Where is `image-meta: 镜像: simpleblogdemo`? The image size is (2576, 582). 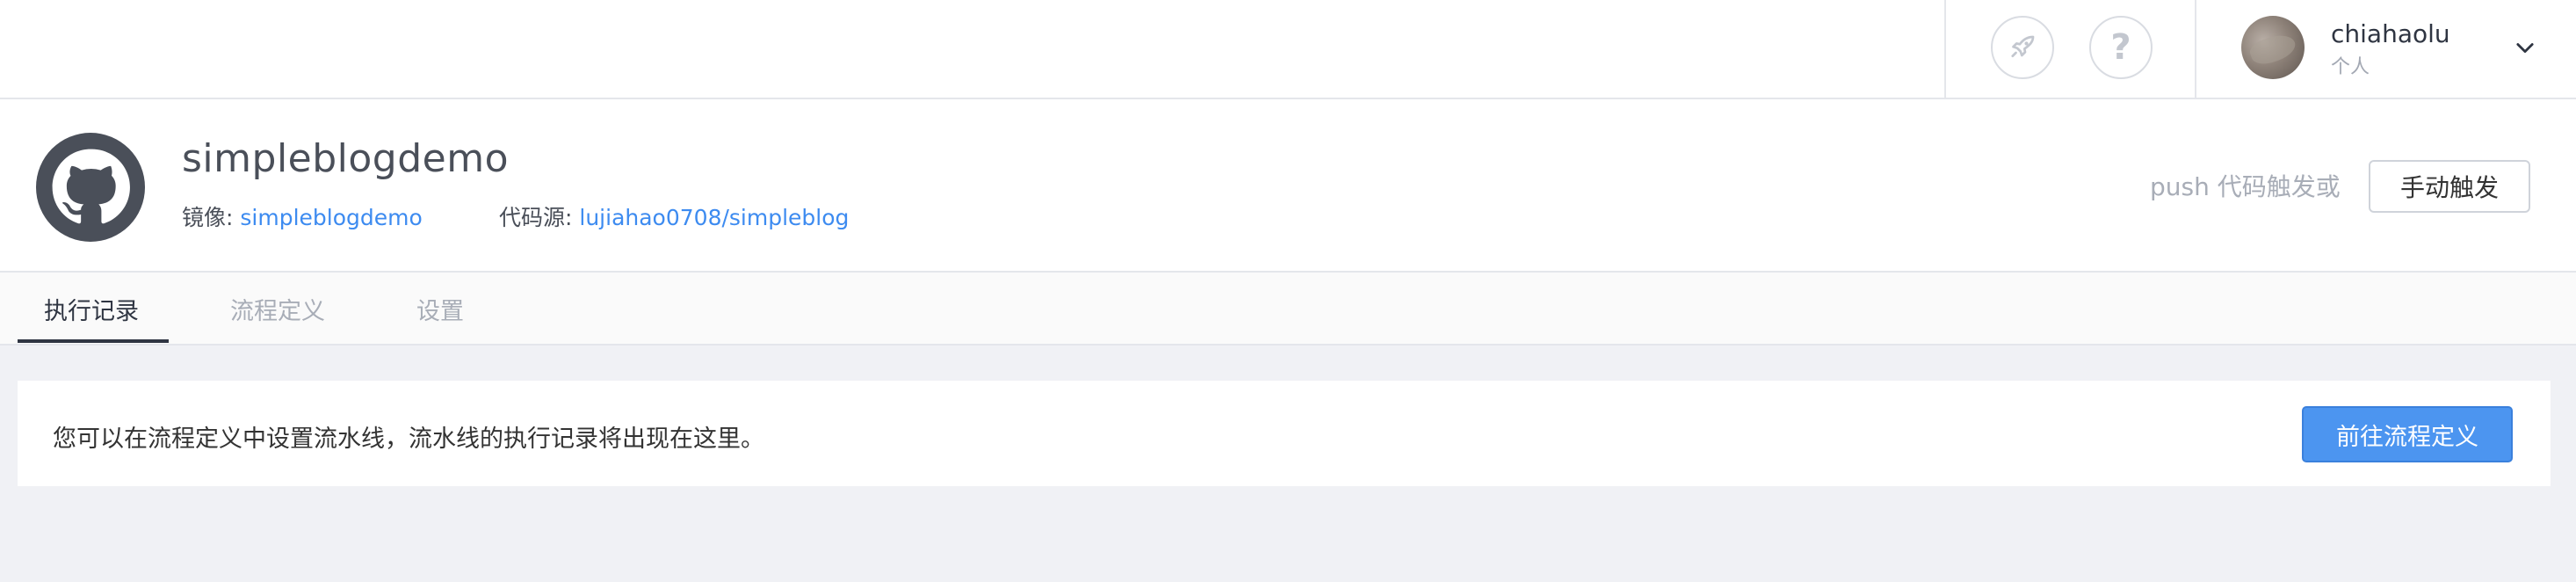 image-meta: 镜像: simpleblogdemo is located at coordinates (302, 216).